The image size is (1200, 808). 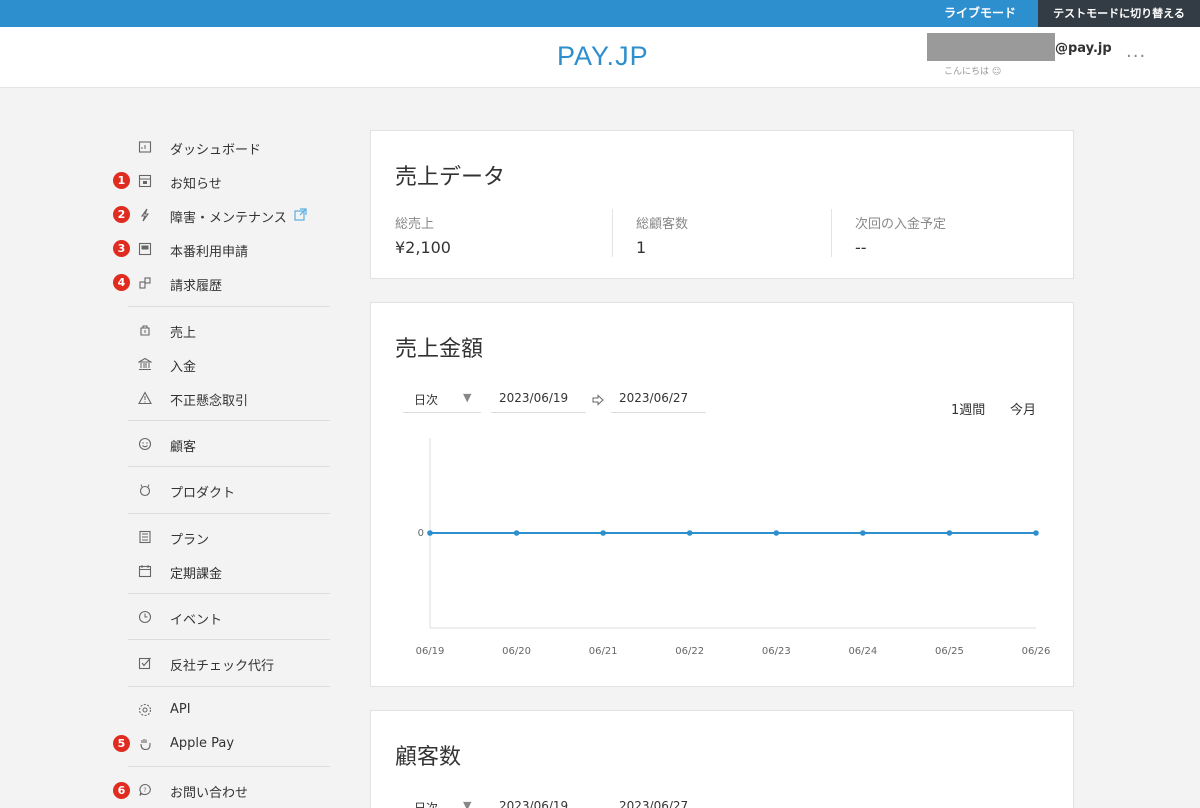 I want to click on apple-pay-icon, so click(x=145, y=745).